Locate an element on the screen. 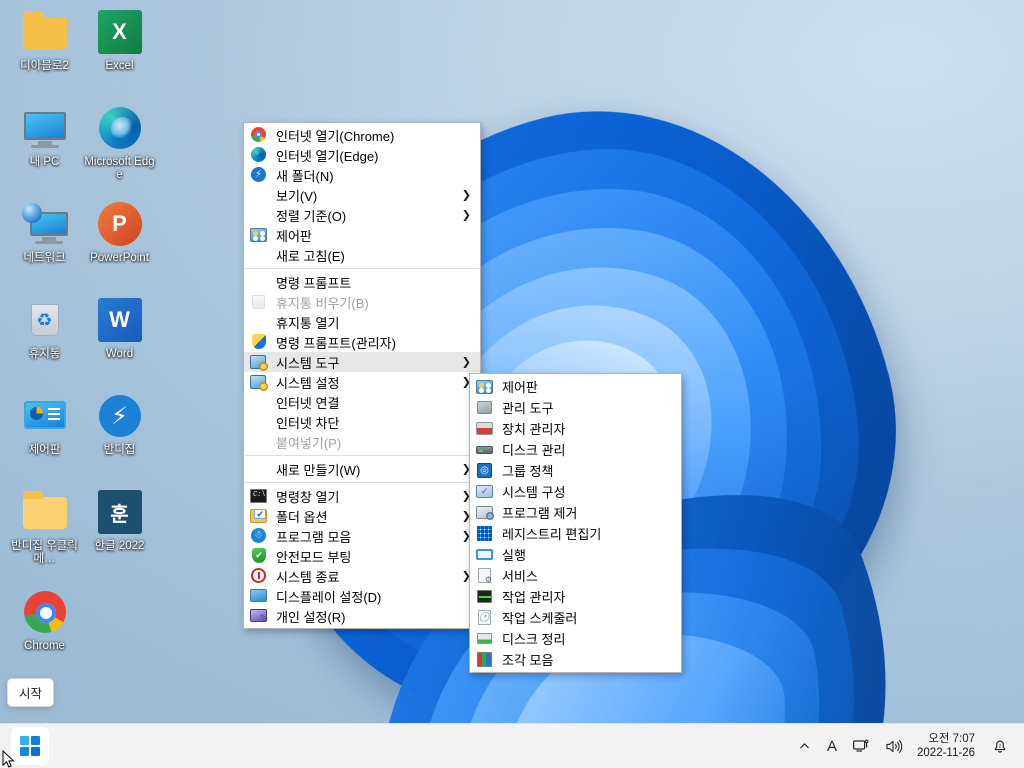 The width and height of the screenshot is (1024, 768). windows-logo-icon is located at coordinates (30, 746).